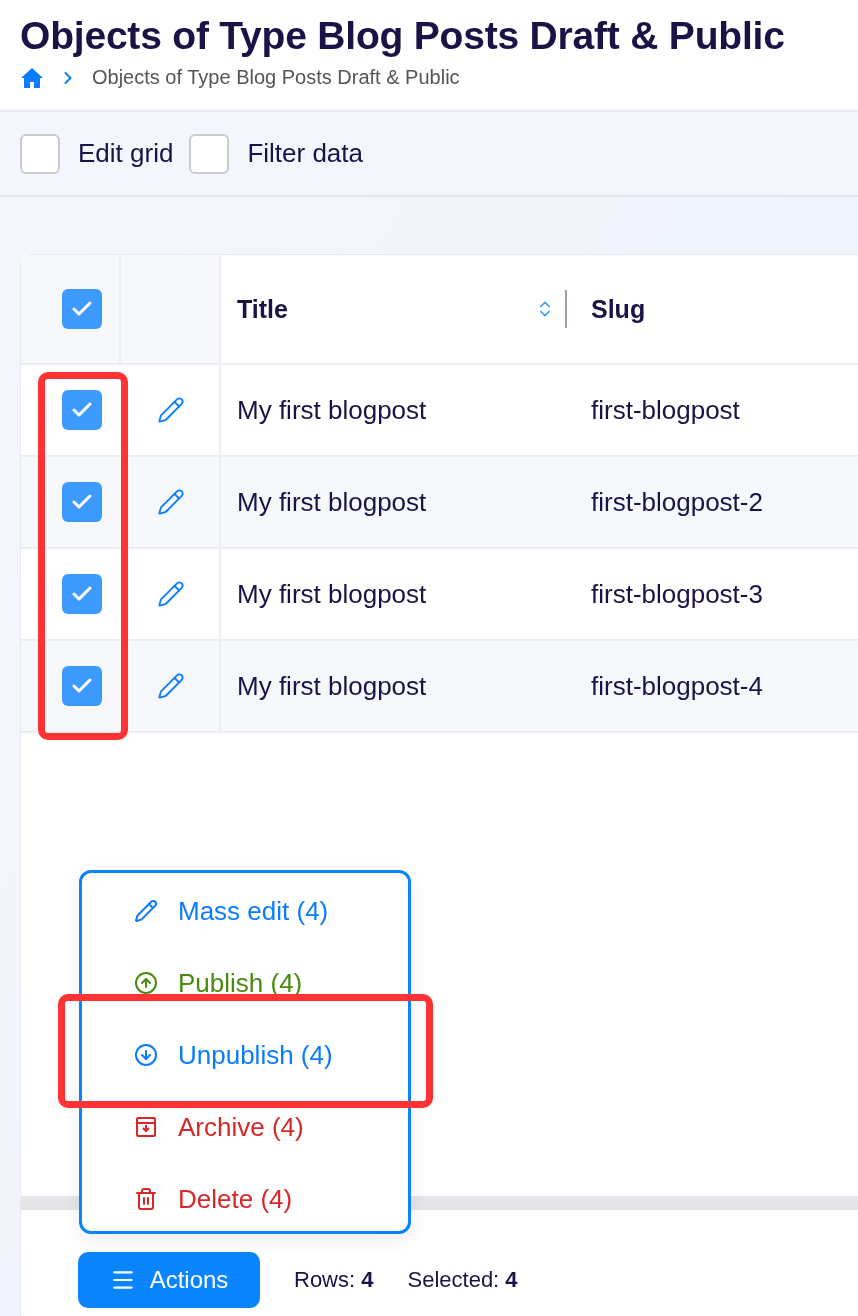 The image size is (858, 1316). Describe the element at coordinates (146, 983) in the screenshot. I see `arrow-up-circle-icon` at that location.